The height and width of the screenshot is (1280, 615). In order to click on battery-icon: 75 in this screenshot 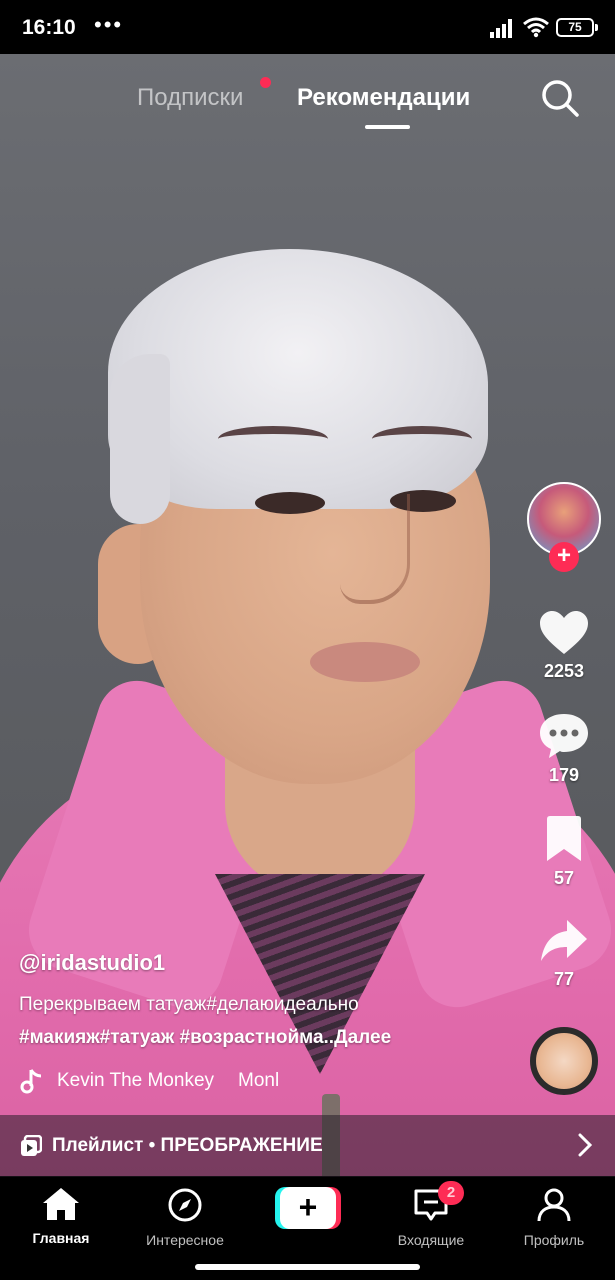, I will do `click(577, 27)`.